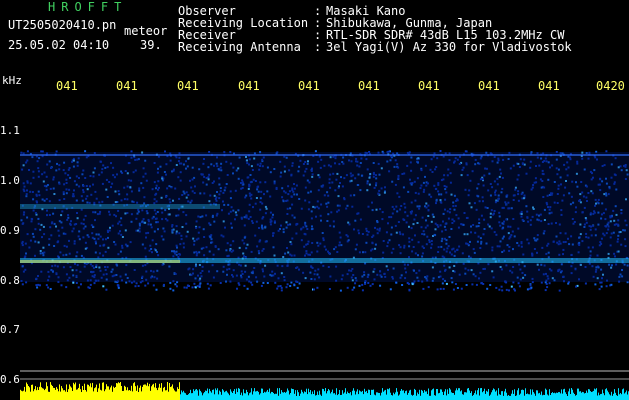  What do you see at coordinates (429, 86) in the screenshot?
I see `time-tick-label: 041` at bounding box center [429, 86].